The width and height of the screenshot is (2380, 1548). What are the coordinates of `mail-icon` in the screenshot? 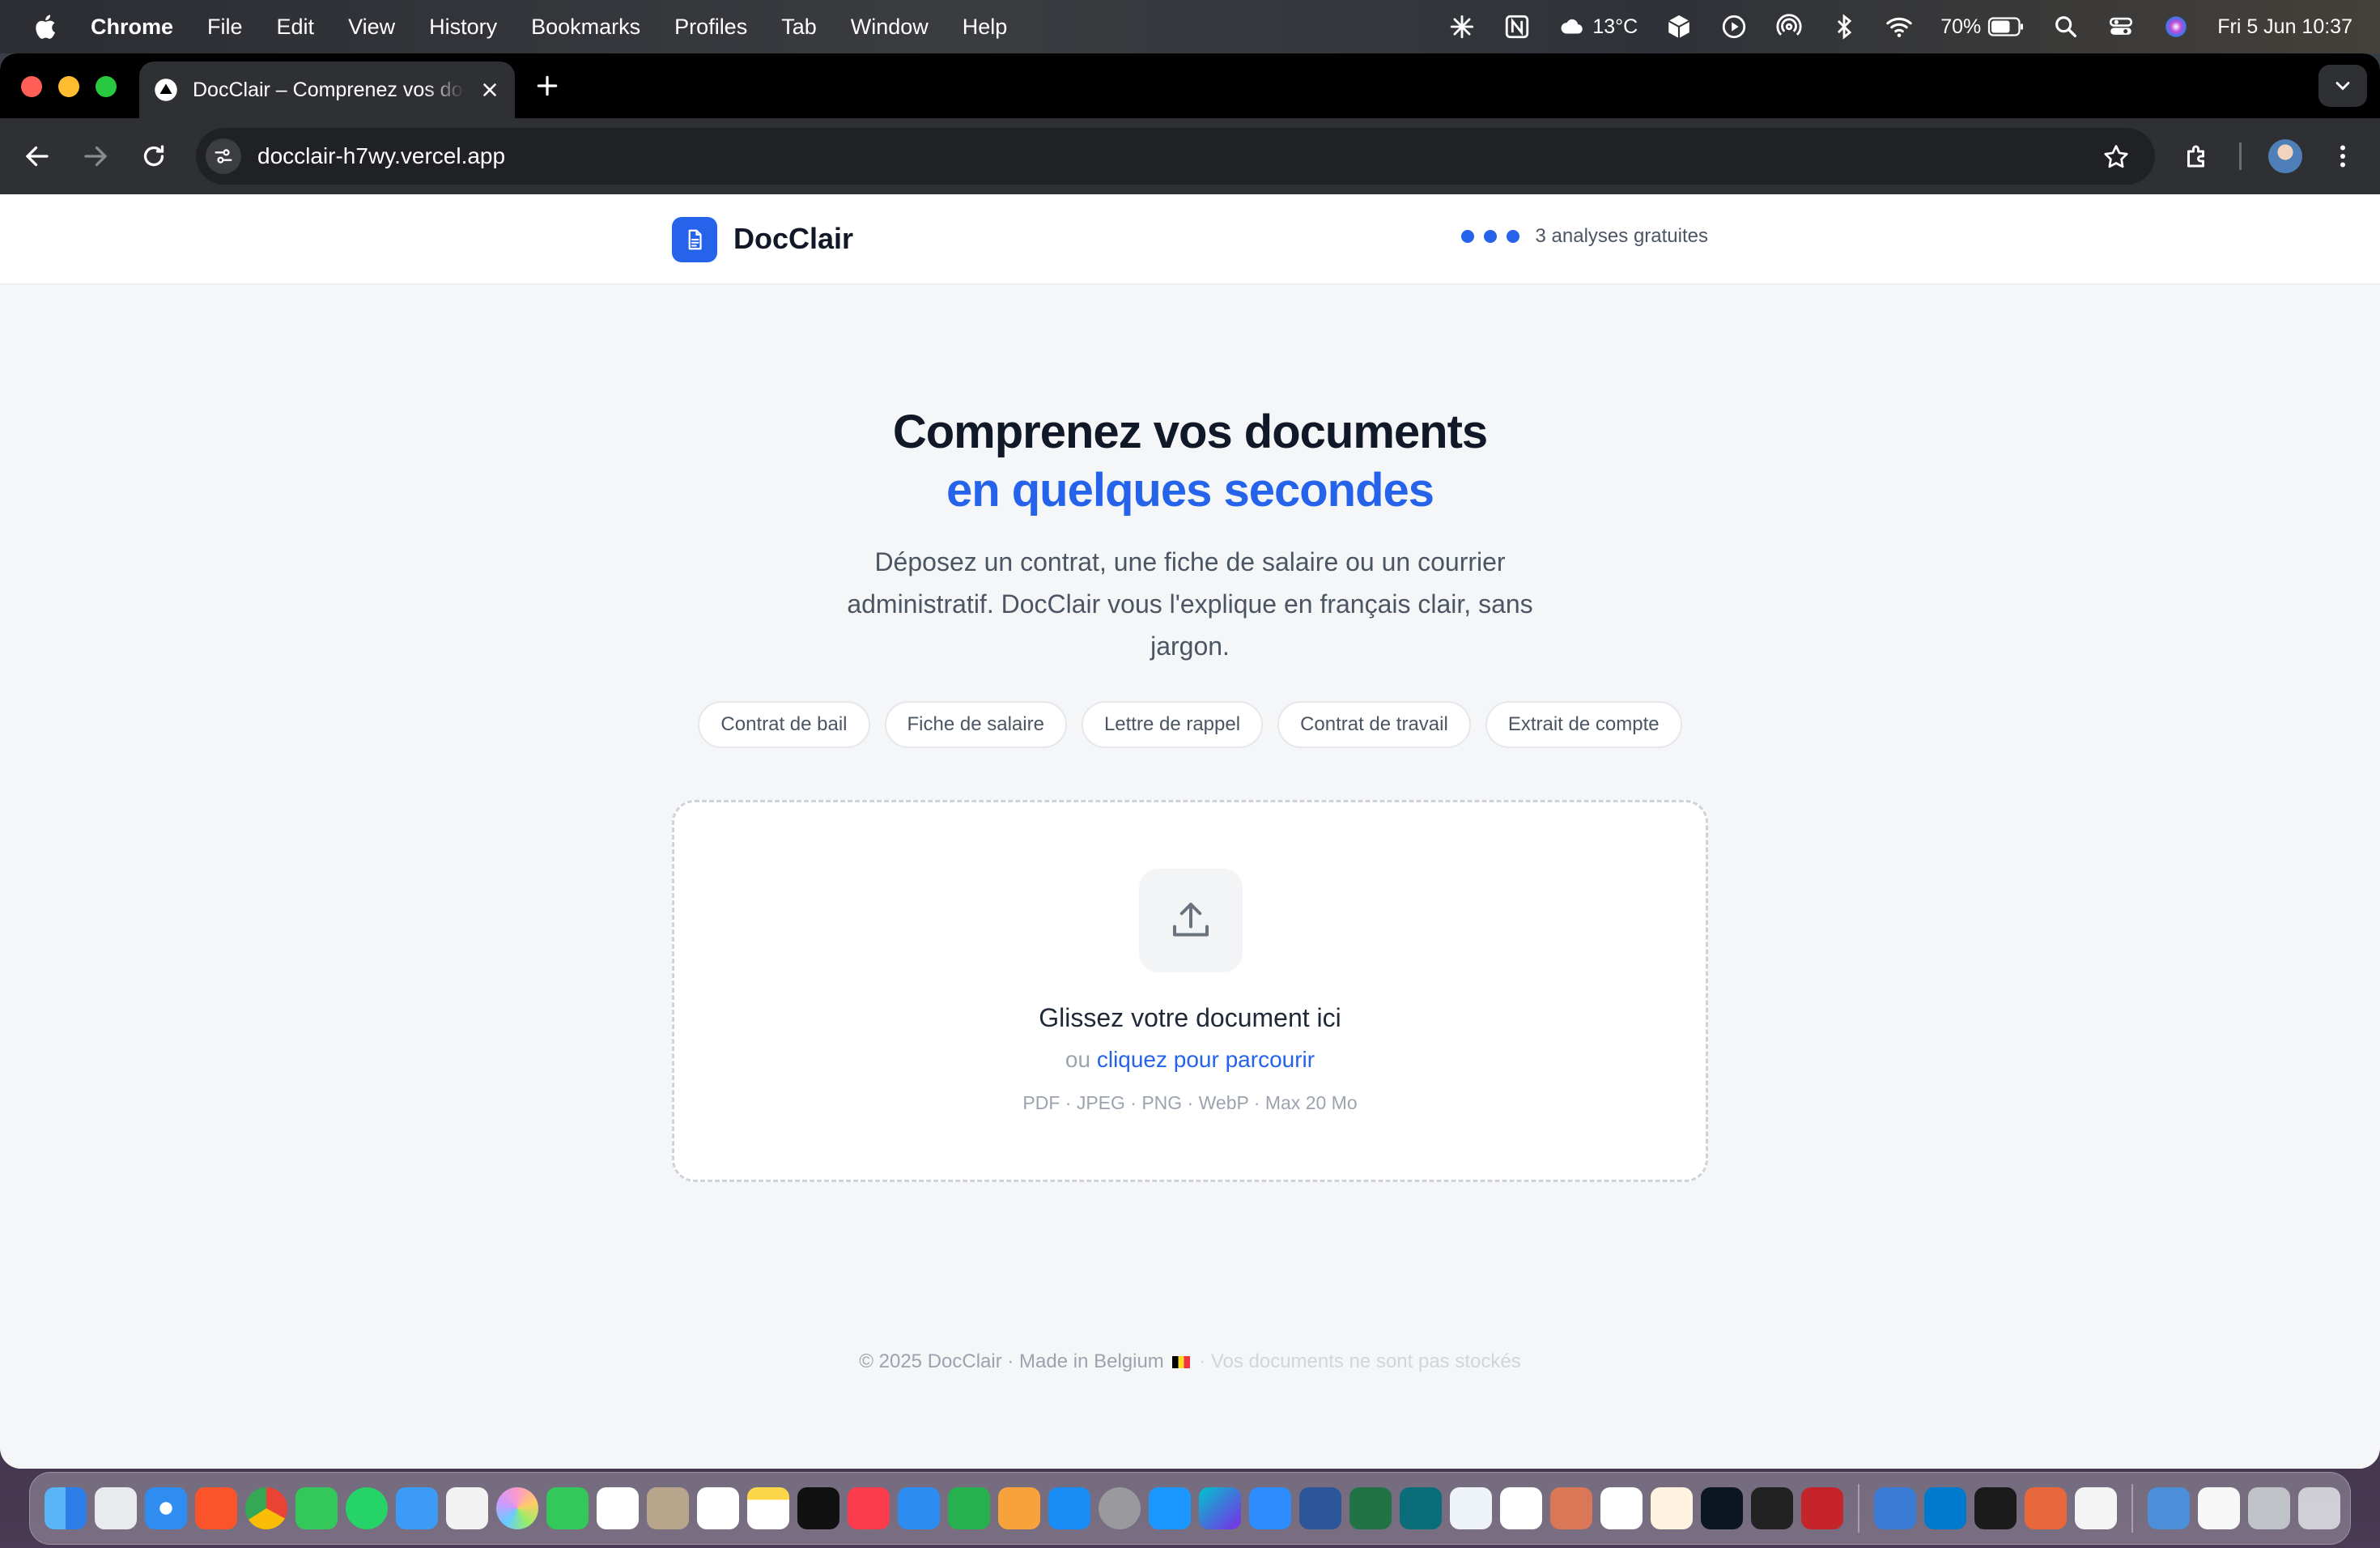 It's located at (417, 1508).